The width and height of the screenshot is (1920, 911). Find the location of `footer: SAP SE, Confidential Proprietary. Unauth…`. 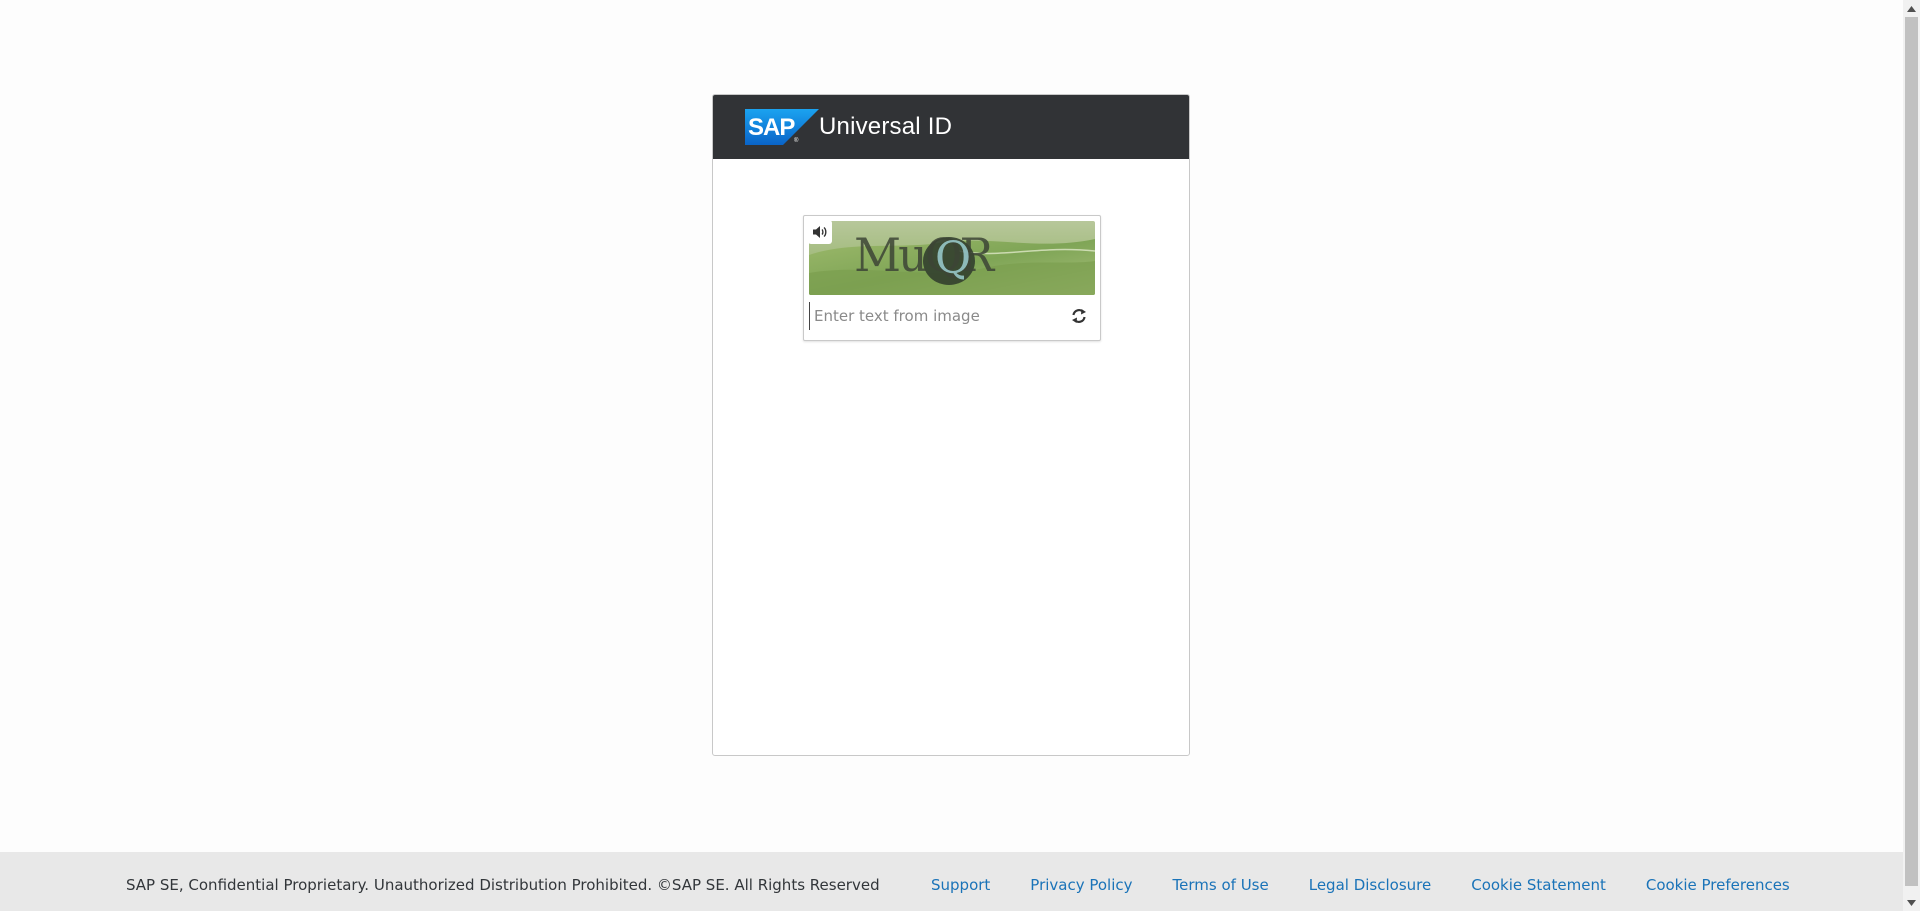

footer: SAP SE, Confidential Proprietary. Unauth… is located at coordinates (951, 881).